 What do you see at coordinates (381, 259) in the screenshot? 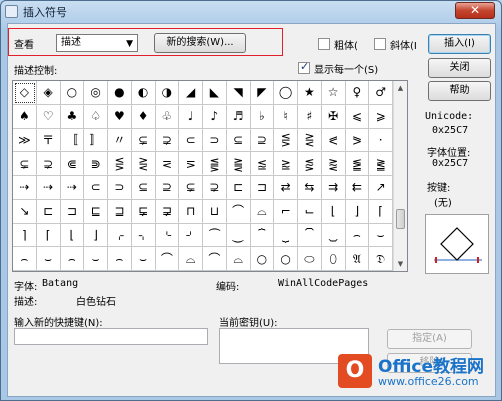
I see `symbol-cell: 𝔇` at bounding box center [381, 259].